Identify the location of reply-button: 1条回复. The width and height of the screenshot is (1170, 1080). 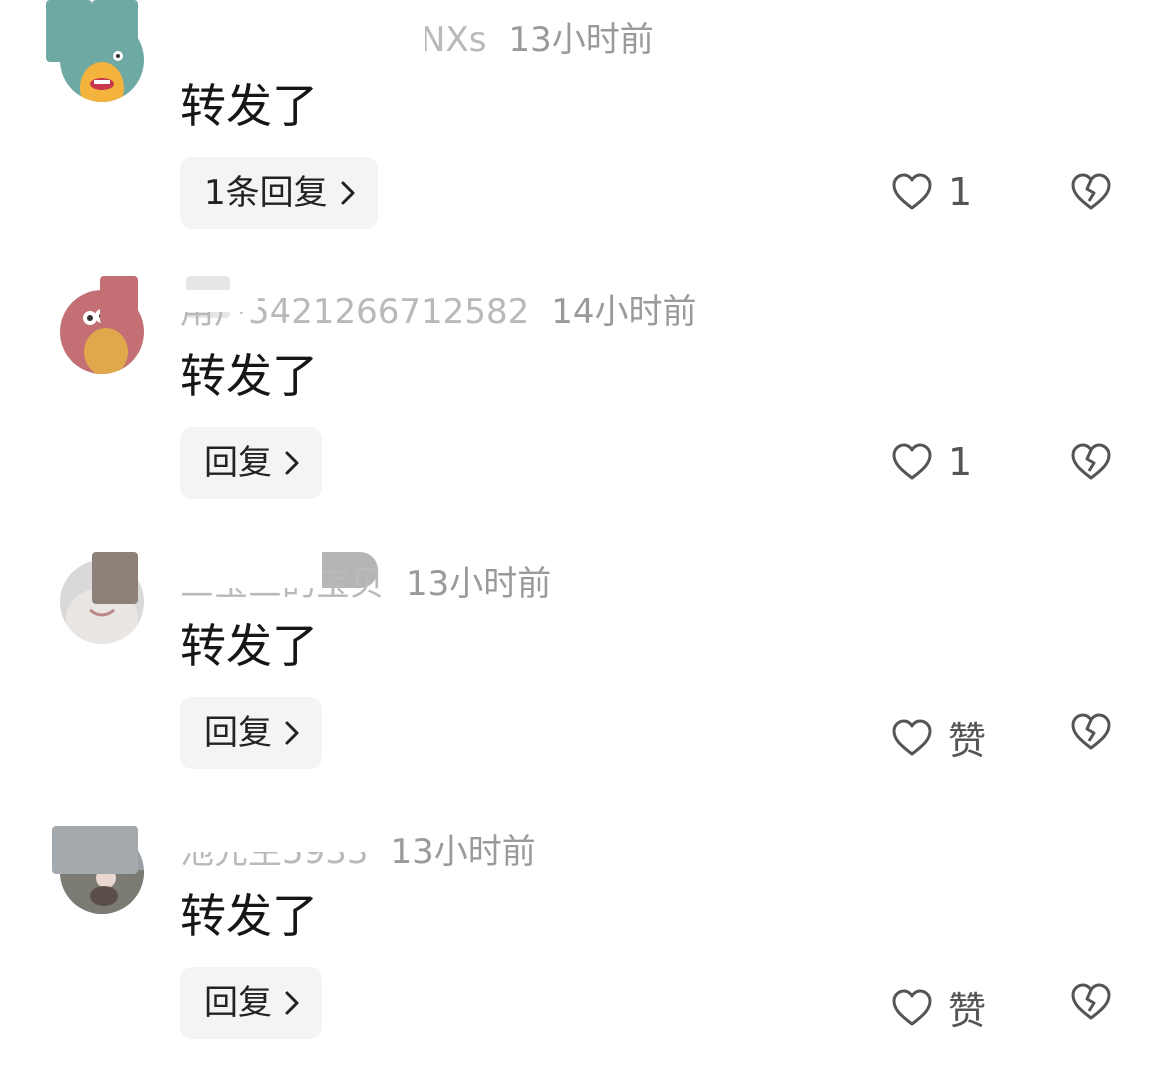
(279, 193).